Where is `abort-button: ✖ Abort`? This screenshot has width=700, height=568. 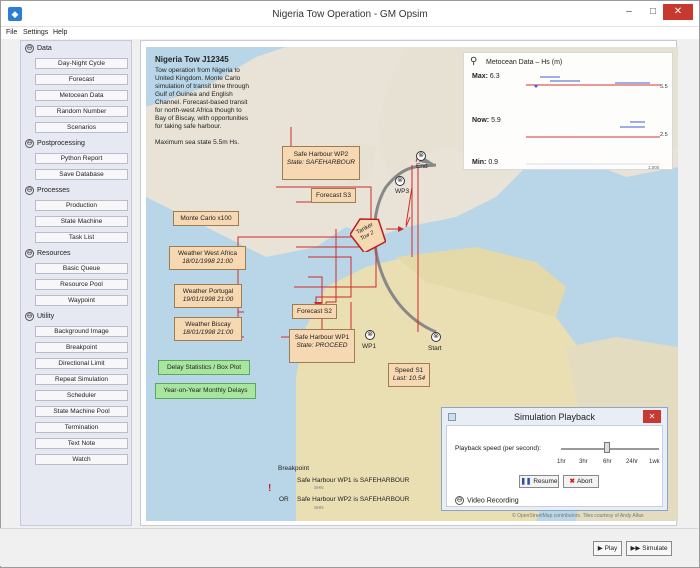 abort-button: ✖ Abort is located at coordinates (581, 481).